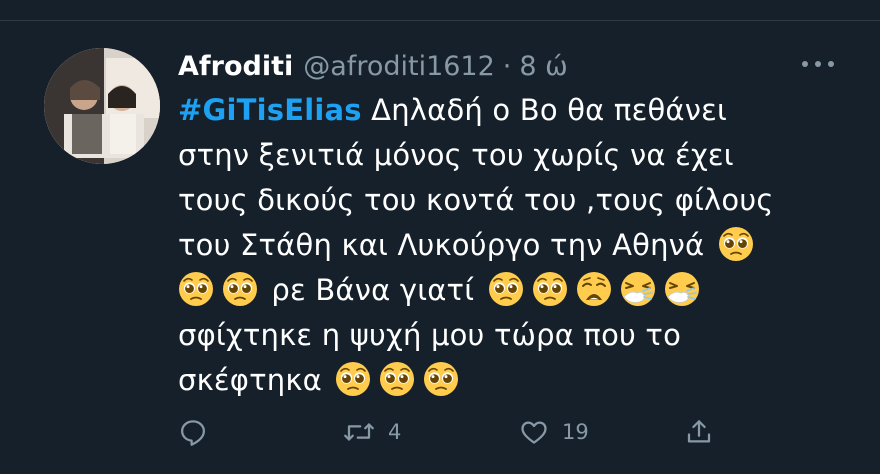 The height and width of the screenshot is (474, 880). Describe the element at coordinates (430, 335) in the screenshot. I see `tweet-line-6: σφίχτηκε η ψυχή μου τώρα που το` at that location.